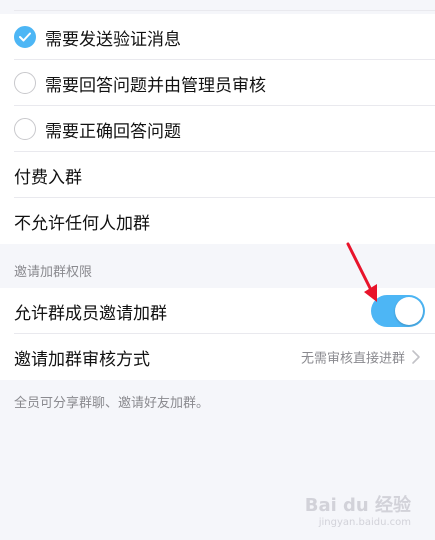  I want to click on chevron-right-icon, so click(416, 357).